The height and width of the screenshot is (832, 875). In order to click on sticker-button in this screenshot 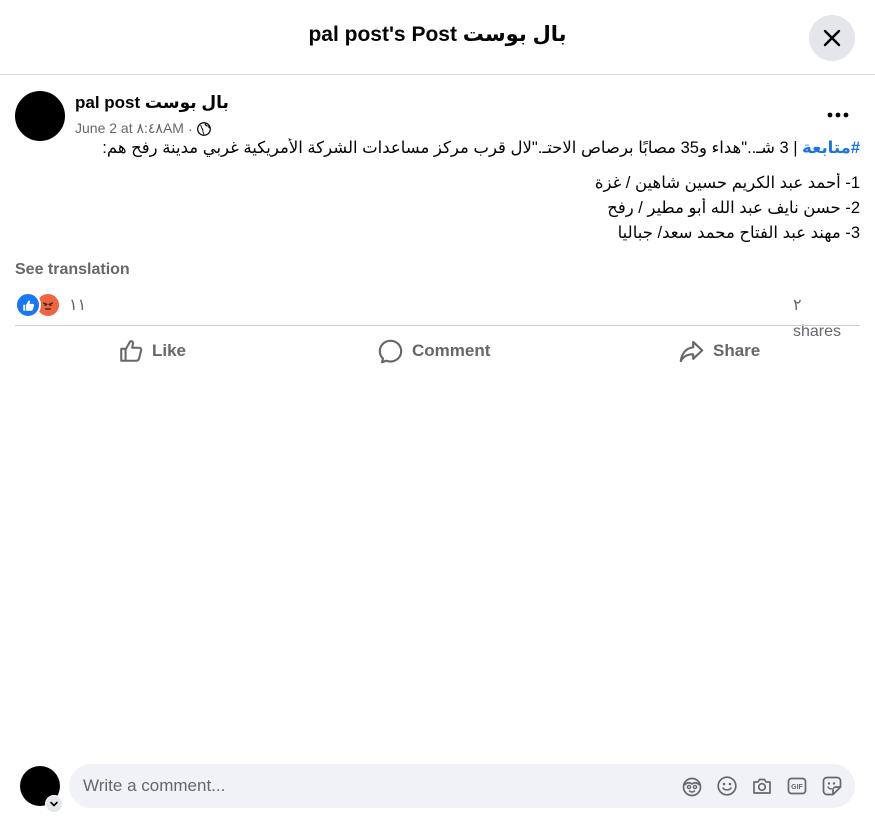, I will do `click(832, 786)`.